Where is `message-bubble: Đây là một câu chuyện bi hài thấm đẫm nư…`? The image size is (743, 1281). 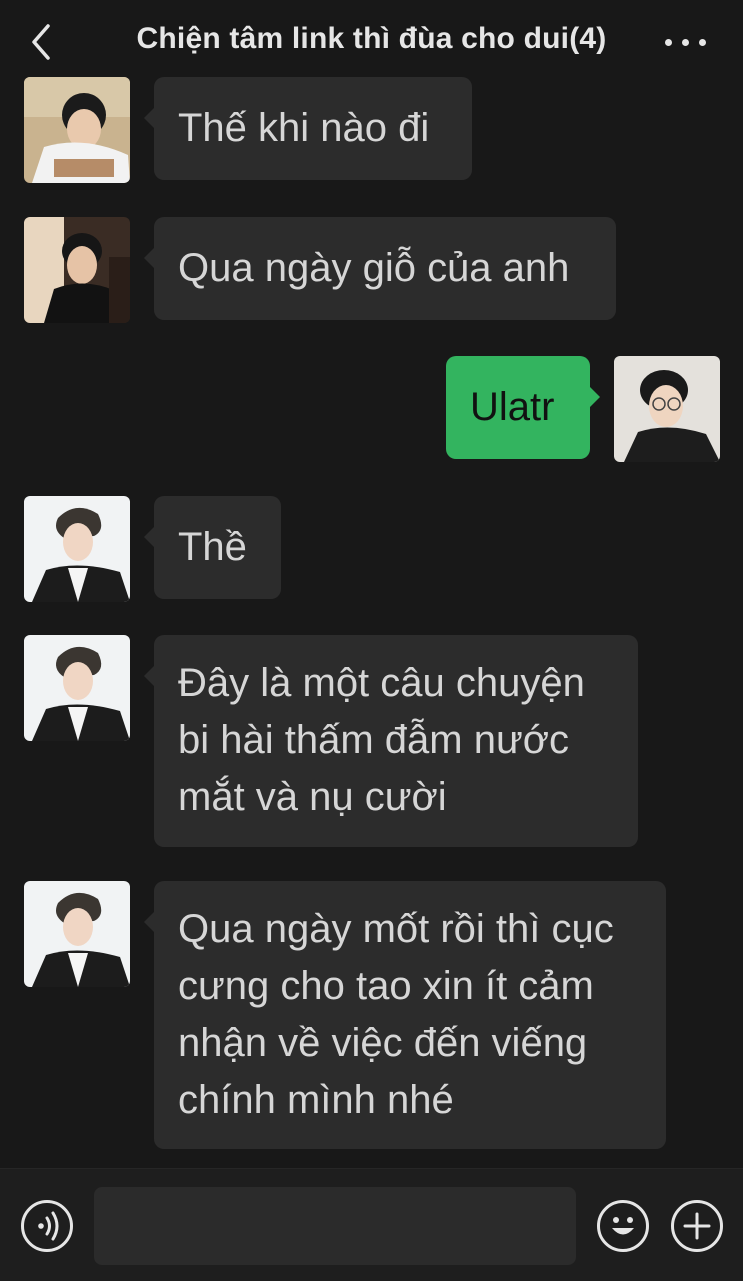 message-bubble: Đây là một câu chuyện bi hài thấm đẫm nư… is located at coordinates (391, 741).